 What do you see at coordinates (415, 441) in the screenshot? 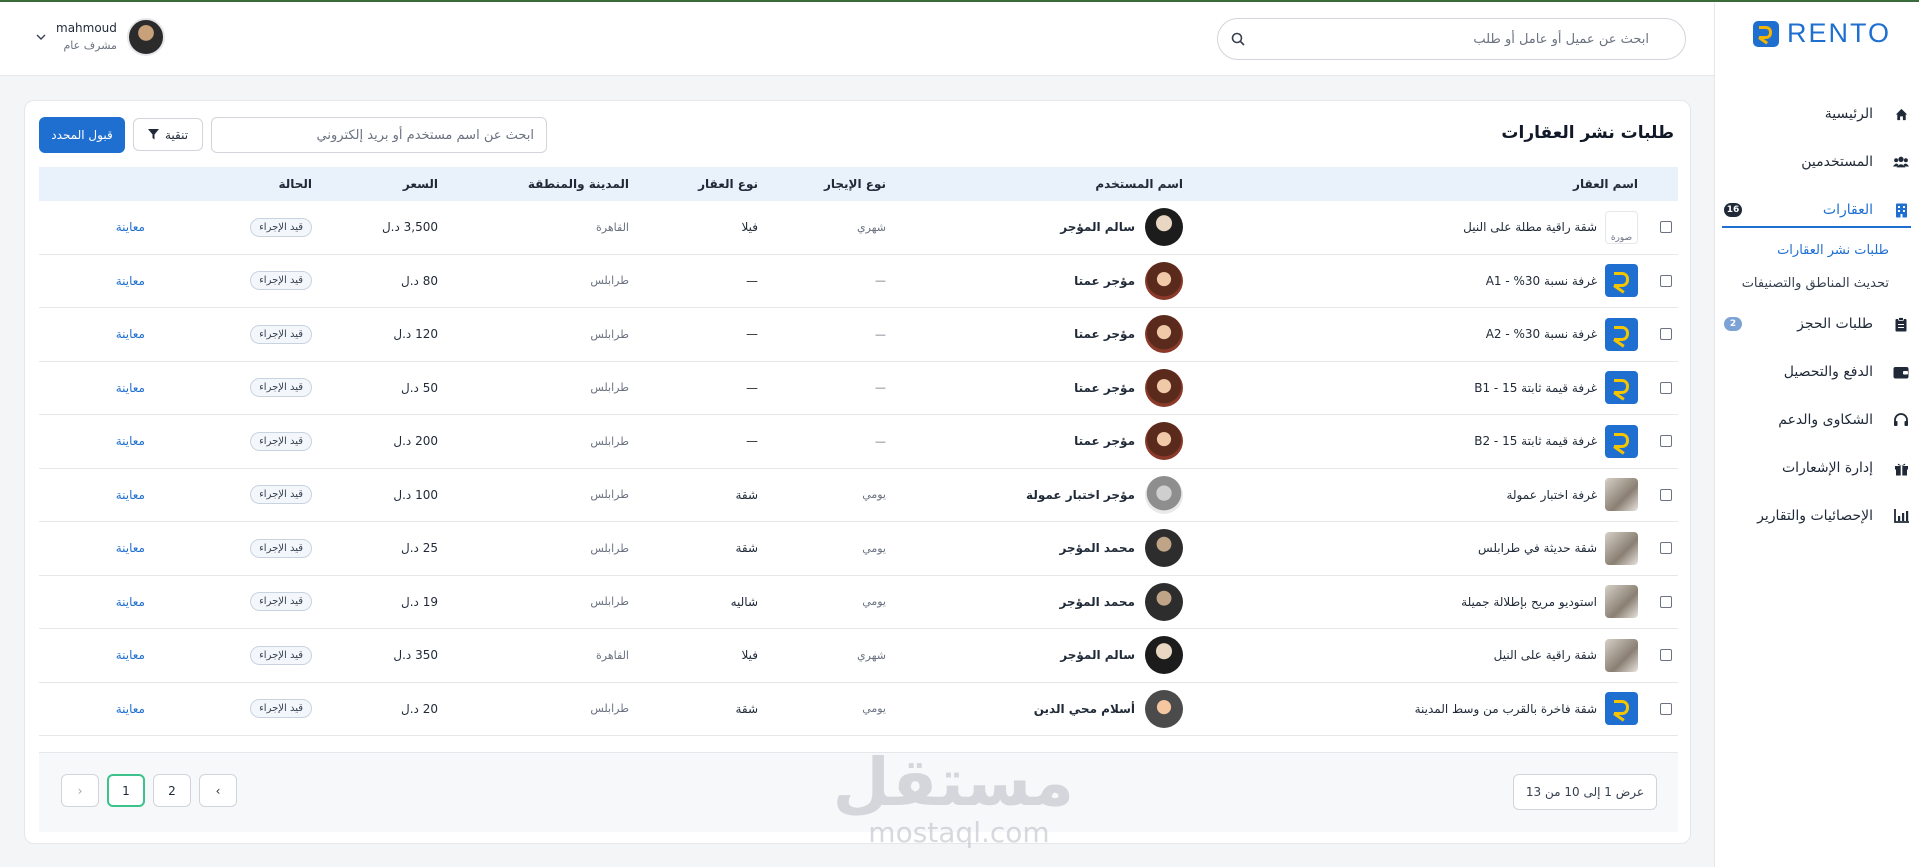
I see `price-cell: 200 د.ل` at bounding box center [415, 441].